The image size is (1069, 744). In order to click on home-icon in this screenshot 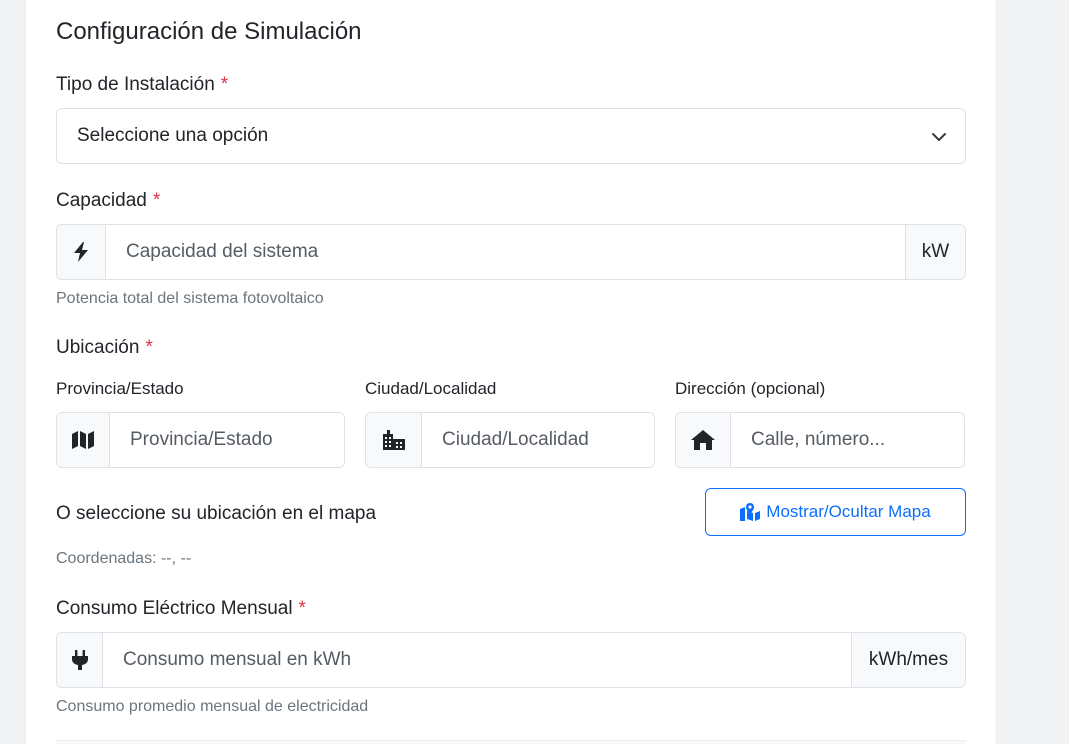, I will do `click(703, 440)`.